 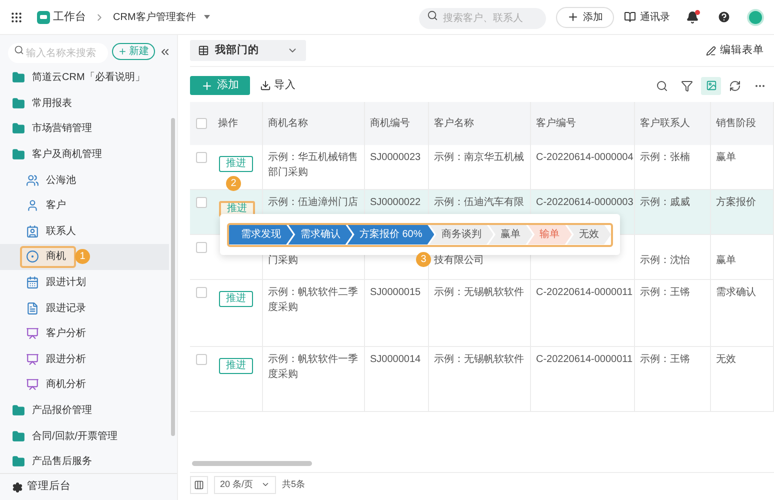 I want to click on table-cell-text: SJ0000023, so click(x=395, y=157).